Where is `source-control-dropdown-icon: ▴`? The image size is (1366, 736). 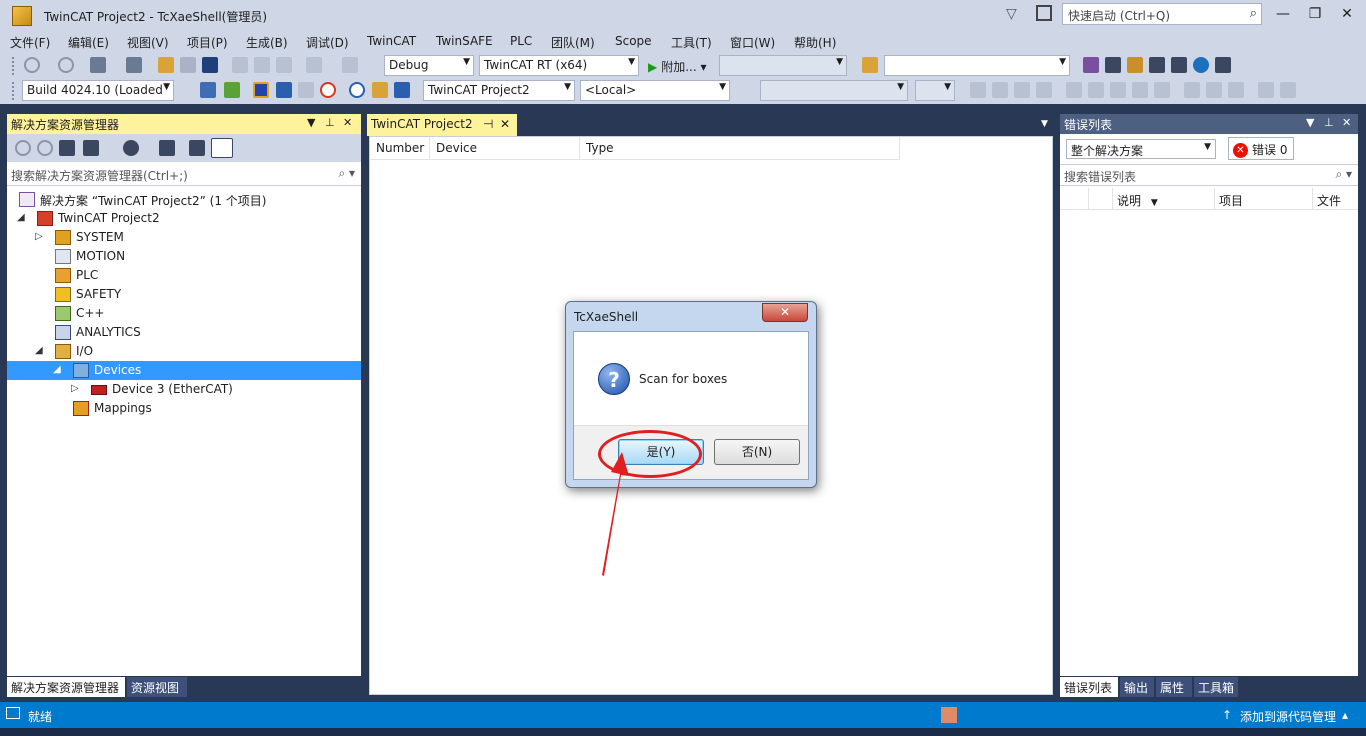
source-control-dropdown-icon: ▴ is located at coordinates (1345, 715).